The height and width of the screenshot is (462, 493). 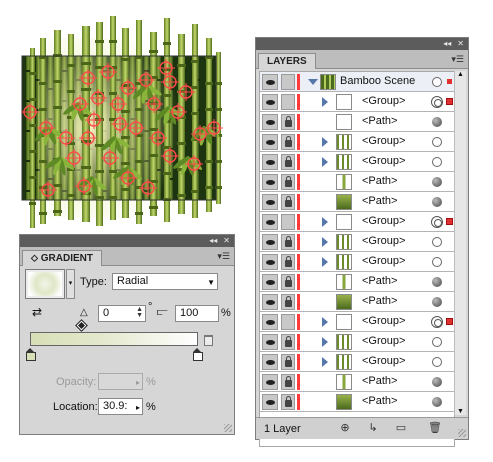 I want to click on gradient-type-select: Radial ▼, so click(x=165, y=281).